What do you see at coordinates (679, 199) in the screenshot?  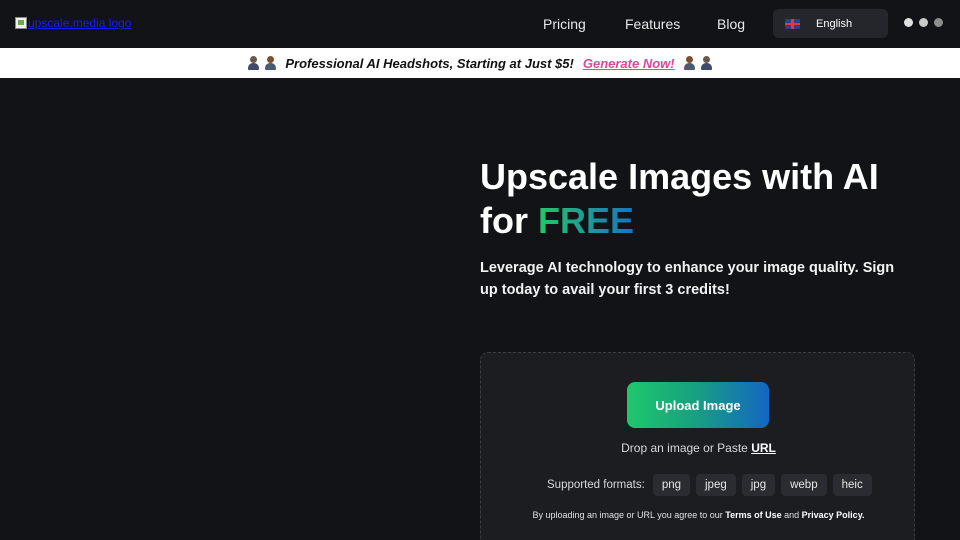 I see `hero-title: Upscale Images with AI for FREE` at bounding box center [679, 199].